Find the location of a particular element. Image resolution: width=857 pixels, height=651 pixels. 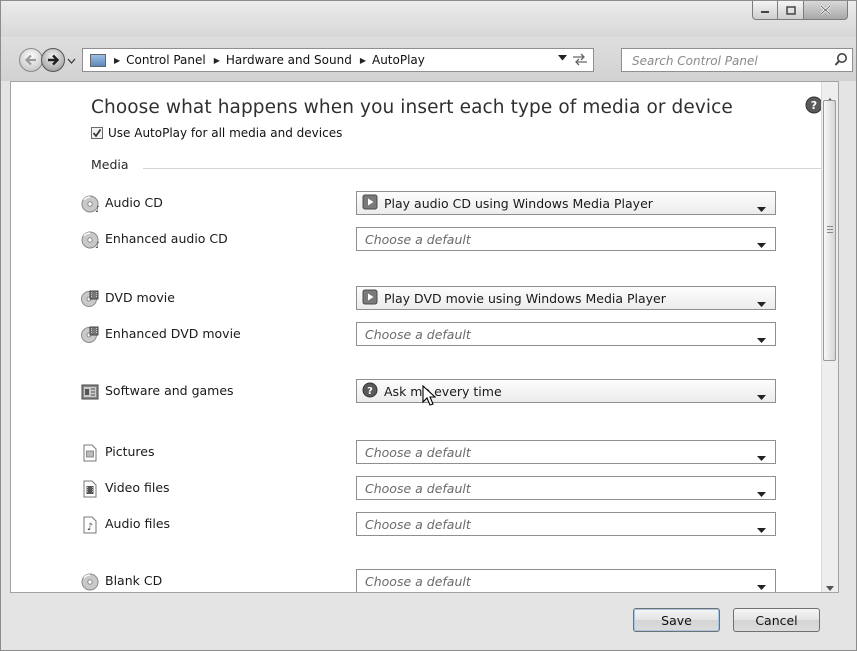

refresh-button is located at coordinates (580, 61).